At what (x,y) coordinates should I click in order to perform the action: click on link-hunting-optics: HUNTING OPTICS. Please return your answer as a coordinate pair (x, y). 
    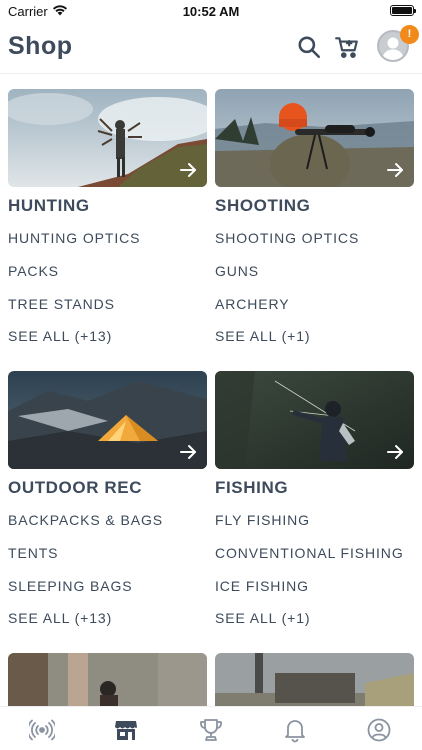
    Looking at the image, I should click on (74, 238).